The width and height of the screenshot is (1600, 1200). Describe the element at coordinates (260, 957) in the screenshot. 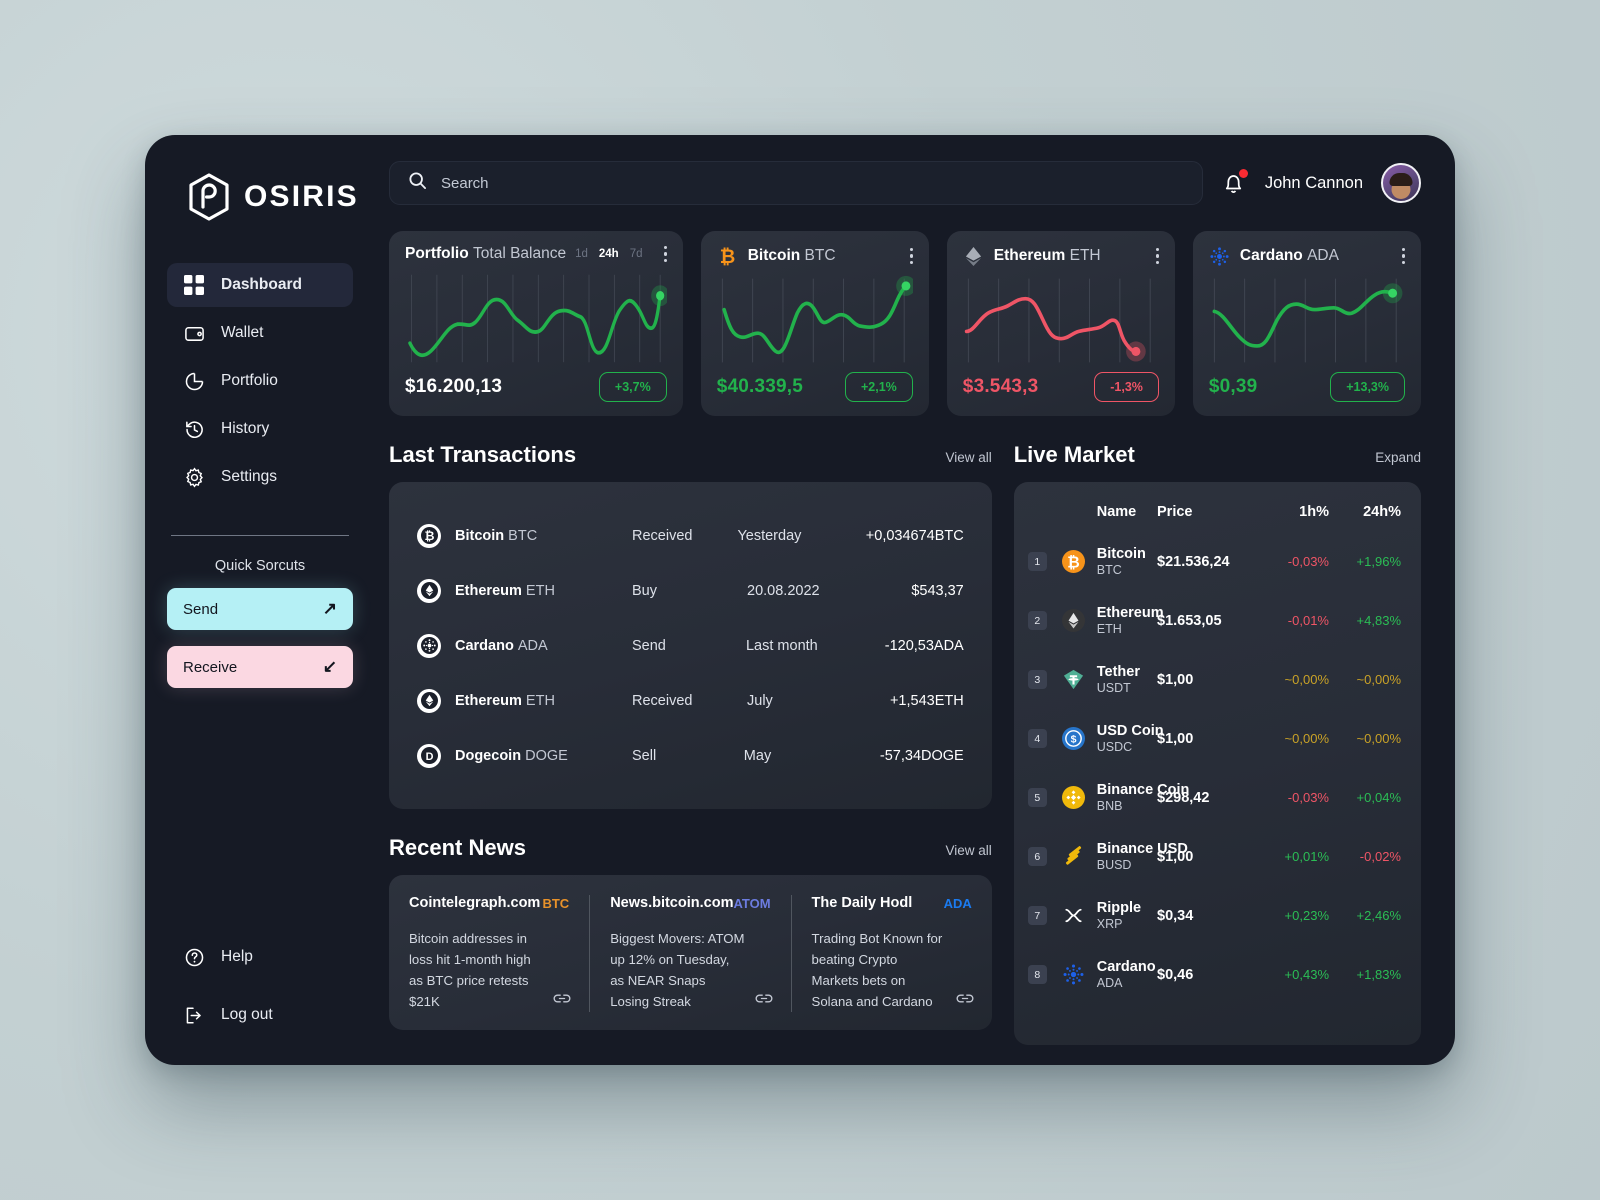

I see `sidebar-item-help: Help` at that location.